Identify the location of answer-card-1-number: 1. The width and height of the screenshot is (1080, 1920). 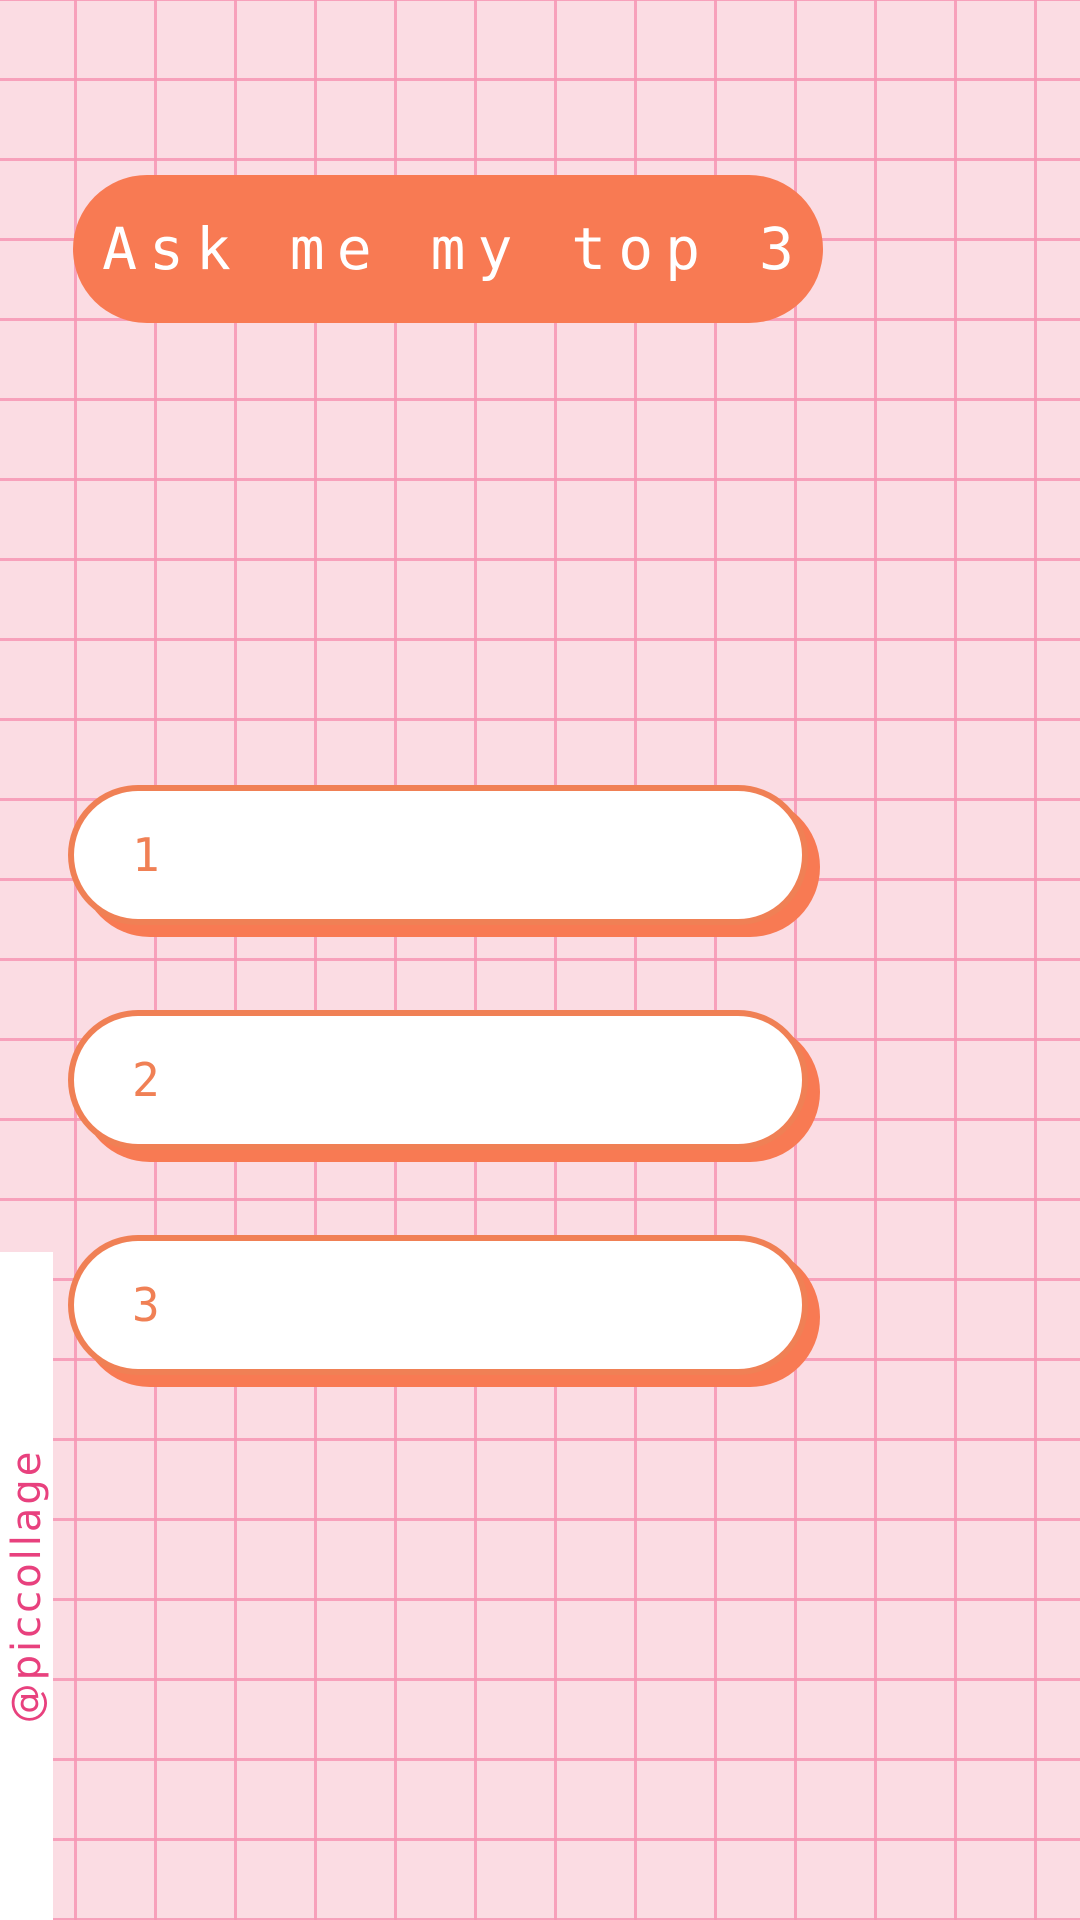
(147, 855).